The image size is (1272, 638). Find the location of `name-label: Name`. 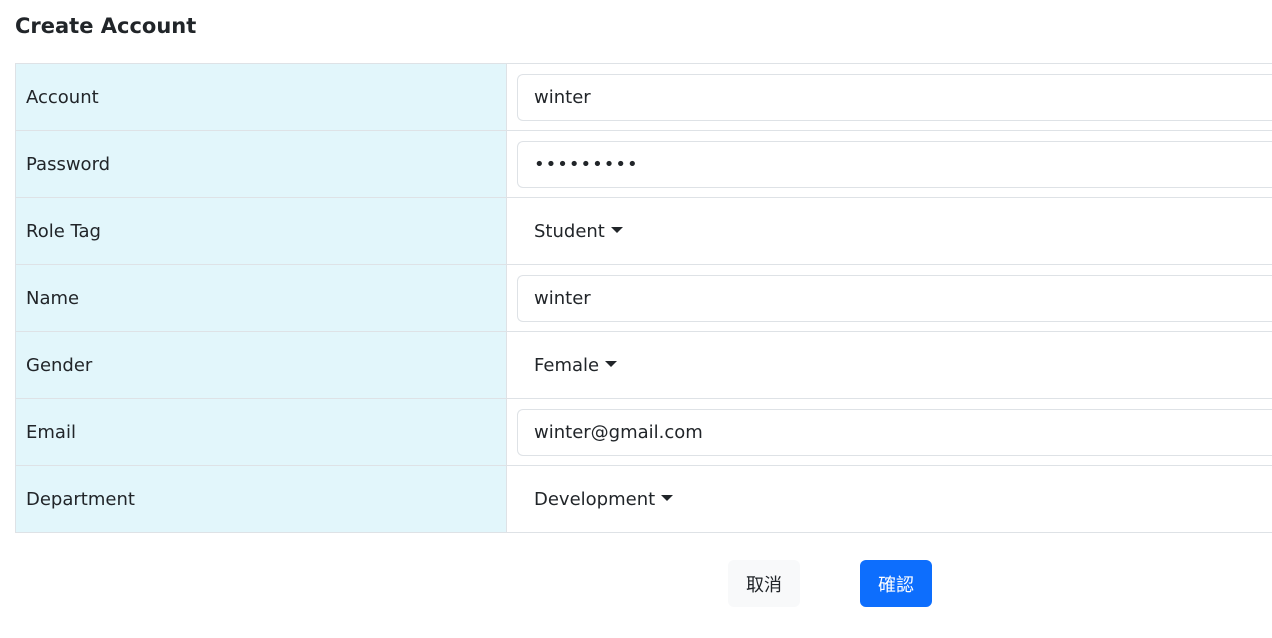

name-label: Name is located at coordinates (261, 298).